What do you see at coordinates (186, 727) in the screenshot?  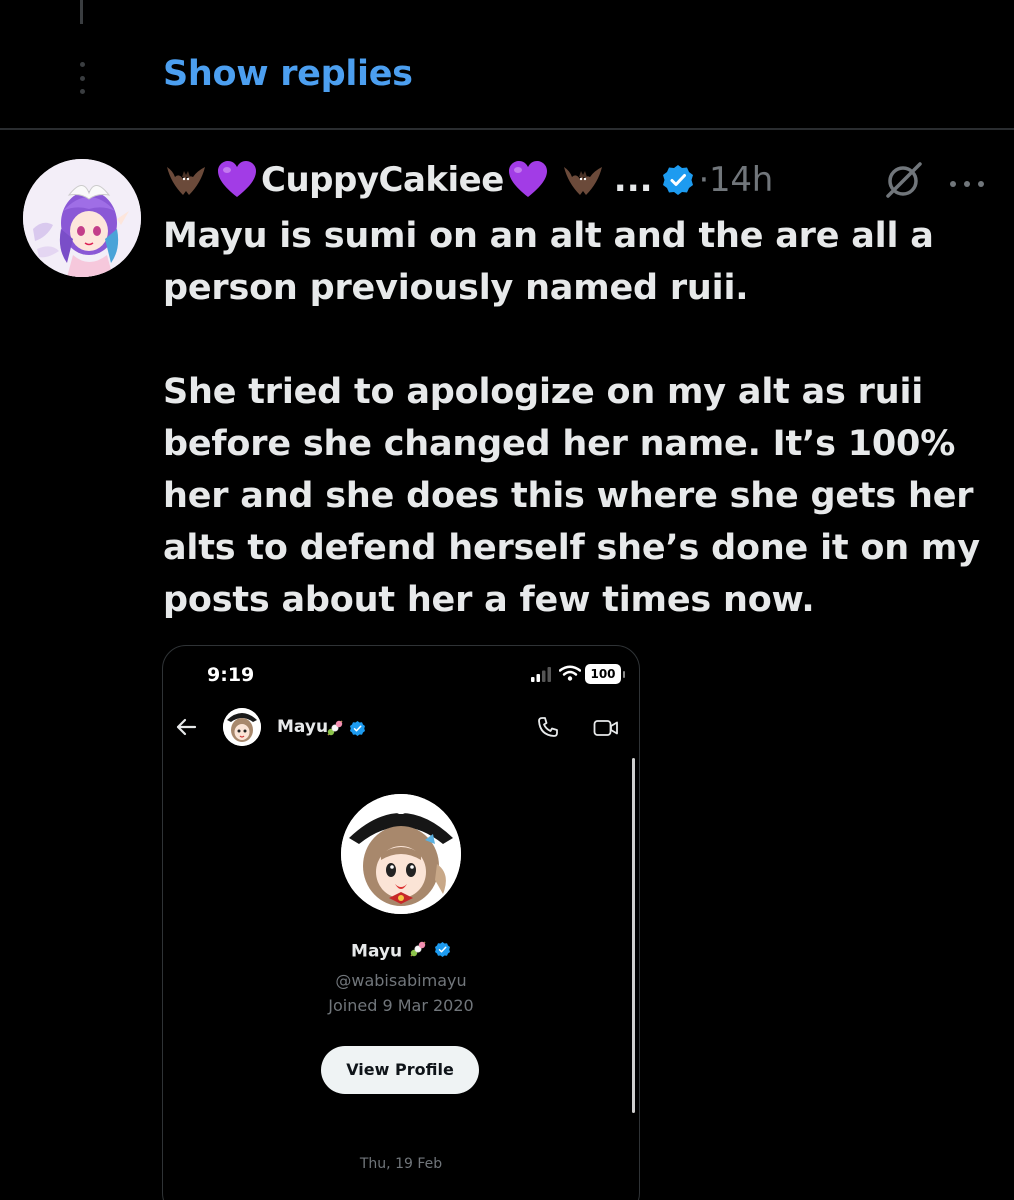 I see `back-arrow-icon` at bounding box center [186, 727].